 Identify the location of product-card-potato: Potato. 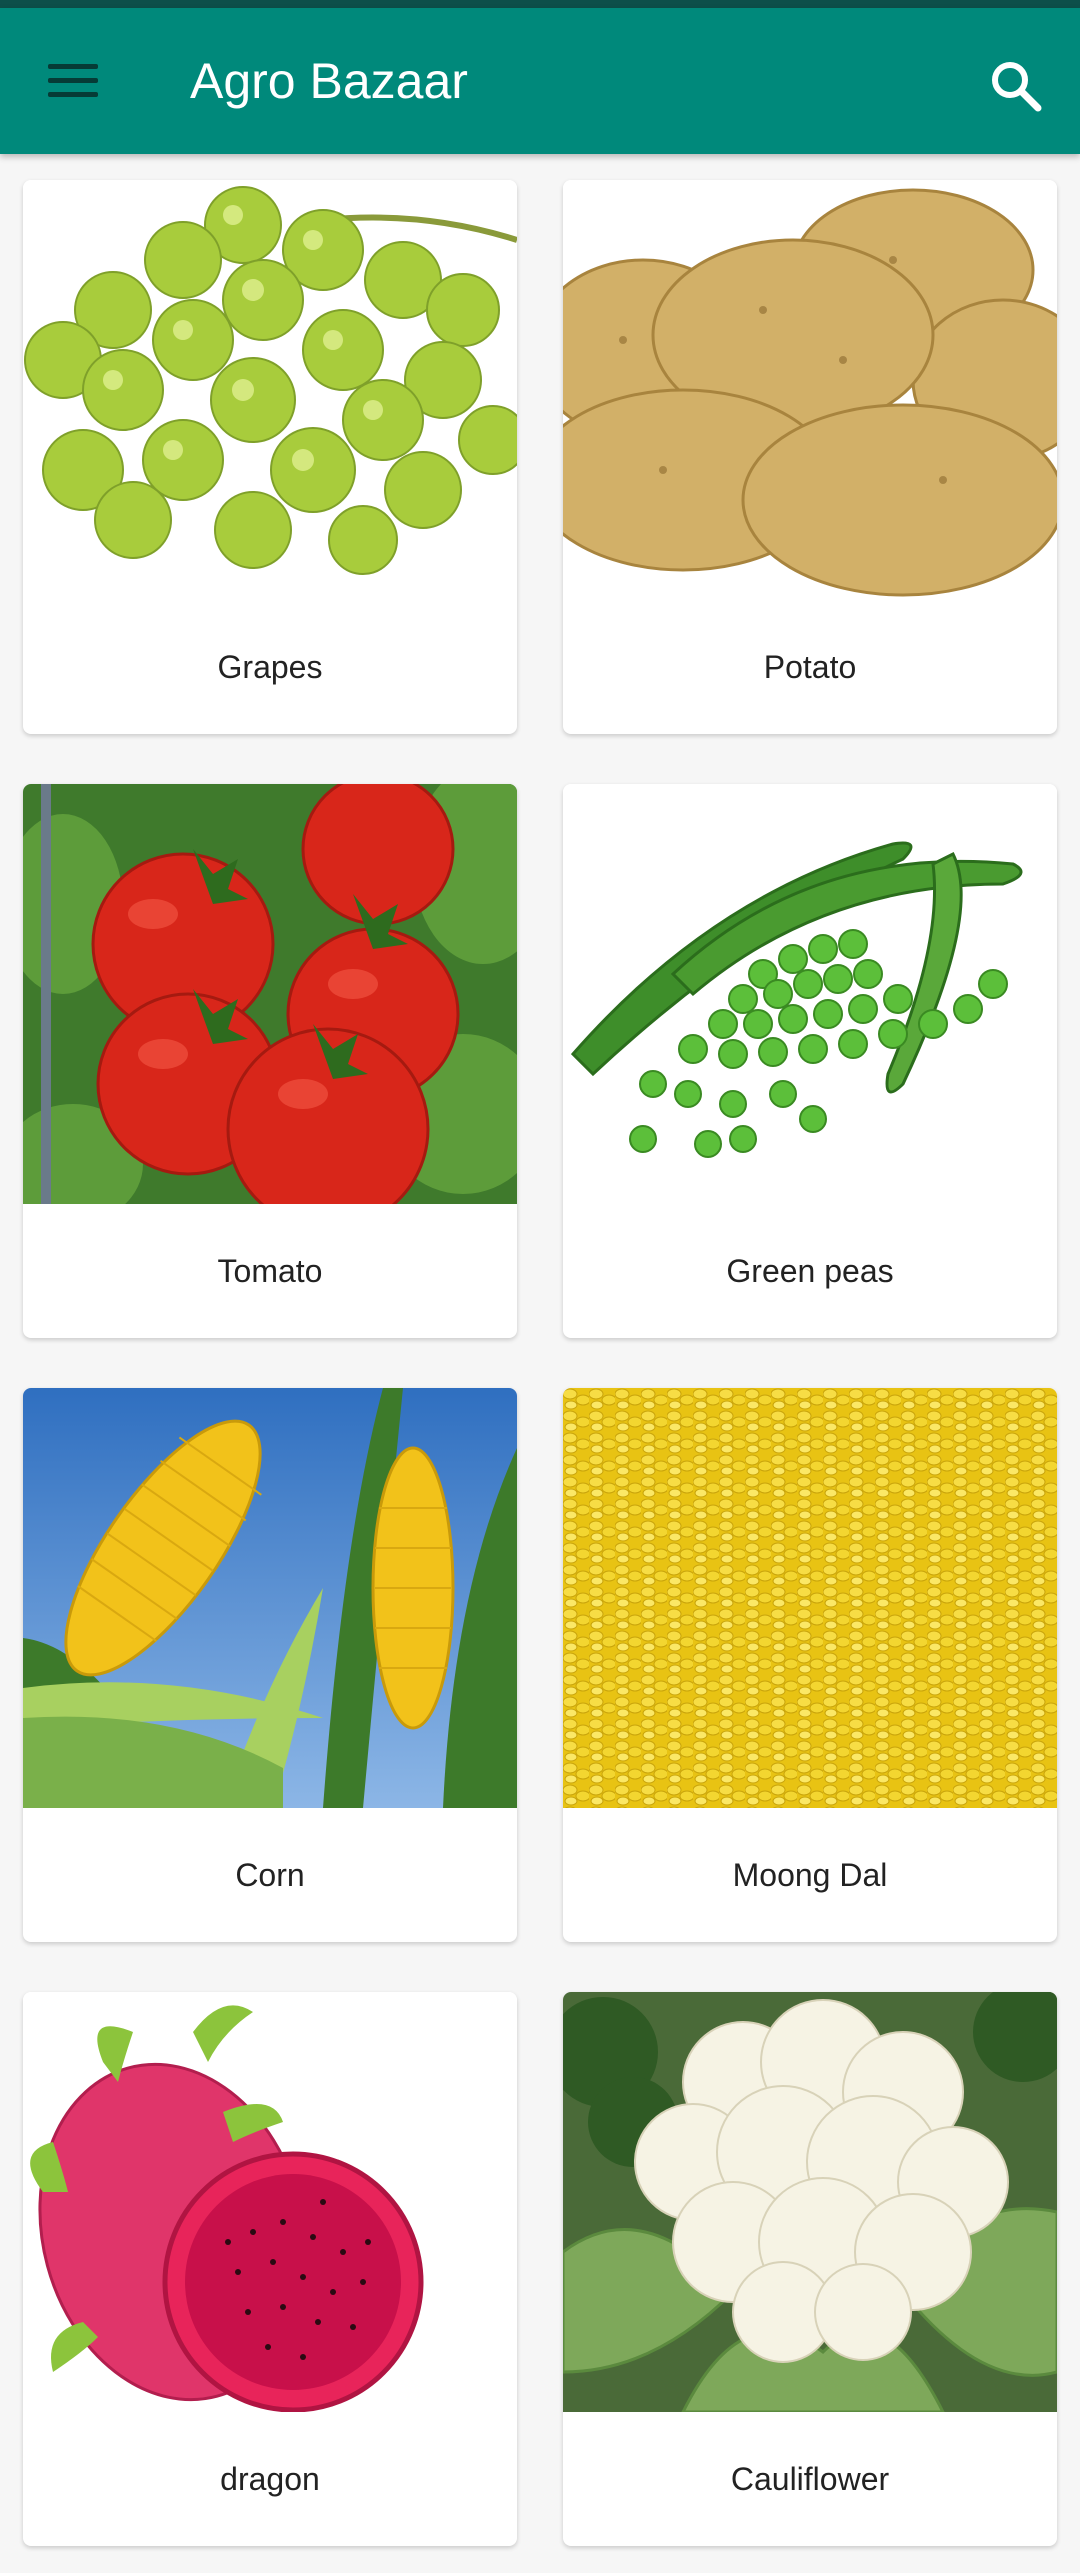
(810, 457).